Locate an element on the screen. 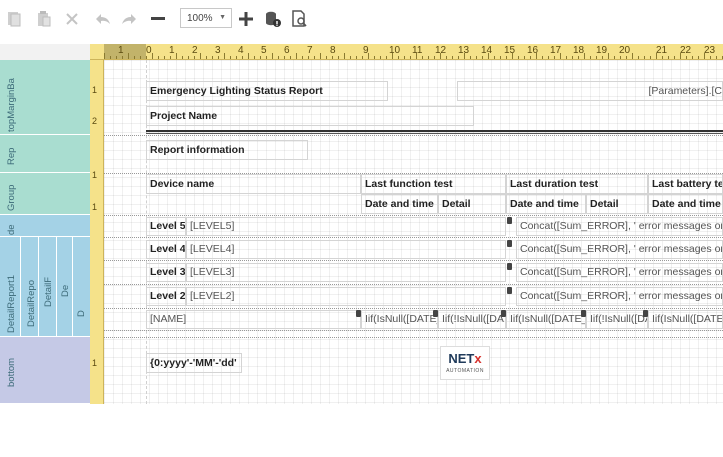 The image size is (723, 457). band-label-detail-repo: DetailRepo is located at coordinates (31, 303).